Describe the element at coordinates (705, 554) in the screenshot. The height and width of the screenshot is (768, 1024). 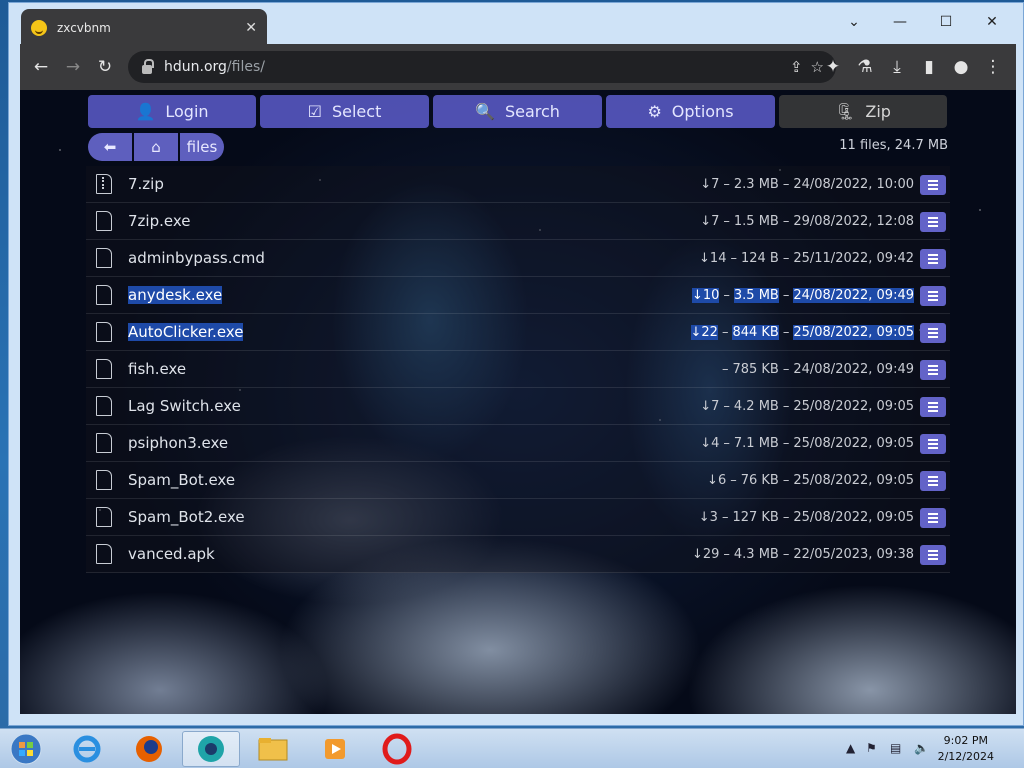
I see `file-downloads: ↓29` at that location.